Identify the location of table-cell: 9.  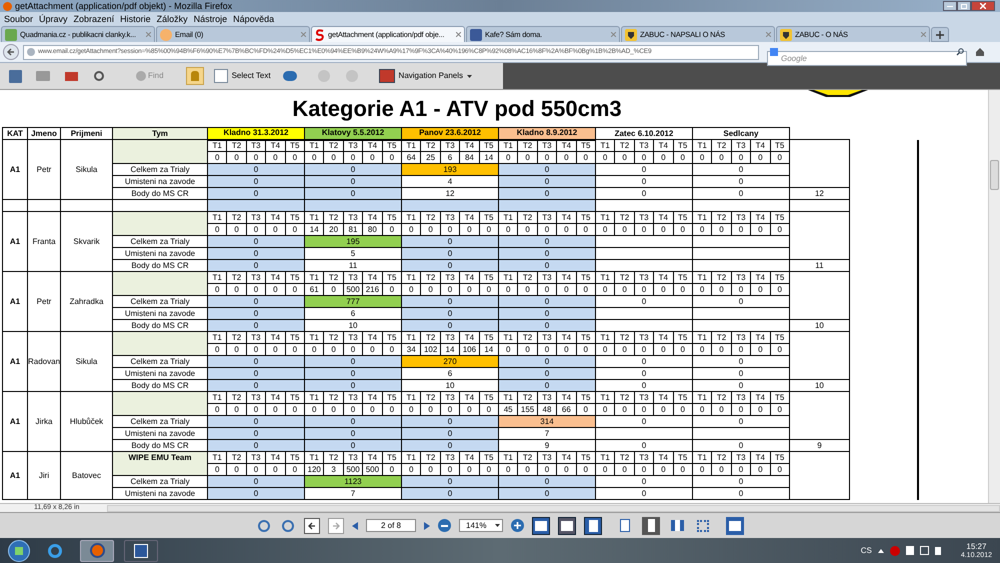
(547, 446).